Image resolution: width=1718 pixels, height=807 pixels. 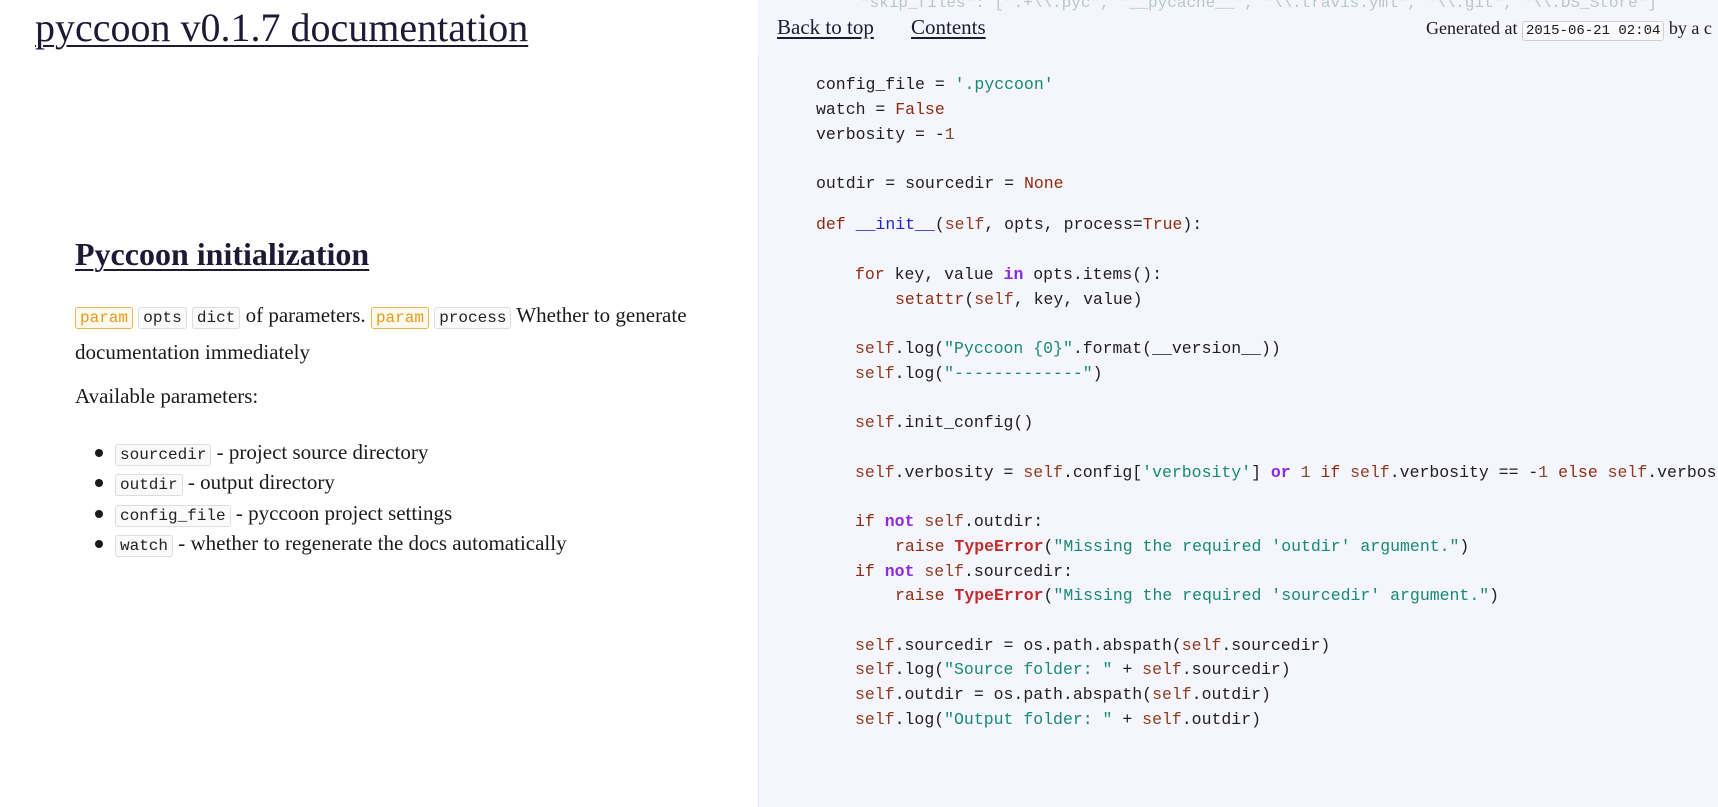 I want to click on param-name: outdir, so click(x=149, y=485).